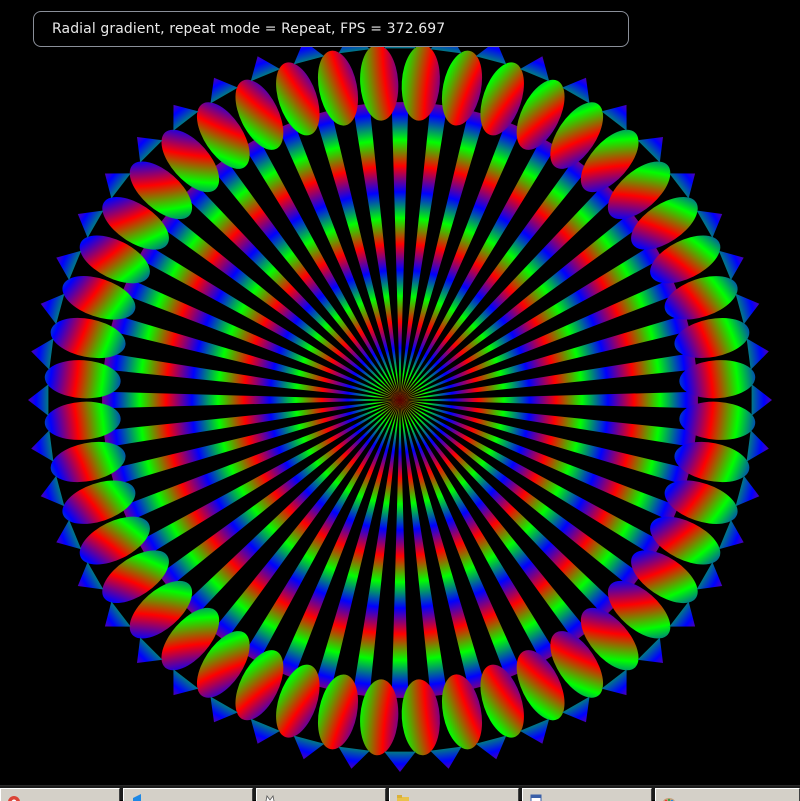  I want to click on taskbar-item-paint, so click(727, 794).